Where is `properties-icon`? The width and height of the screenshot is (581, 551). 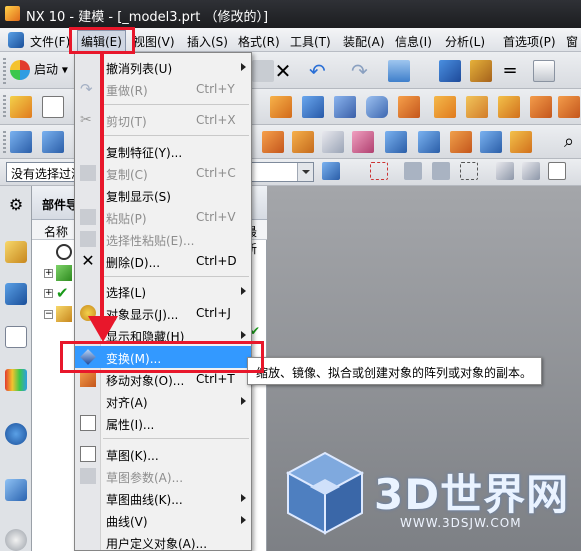
properties-icon is located at coordinates (88, 423).